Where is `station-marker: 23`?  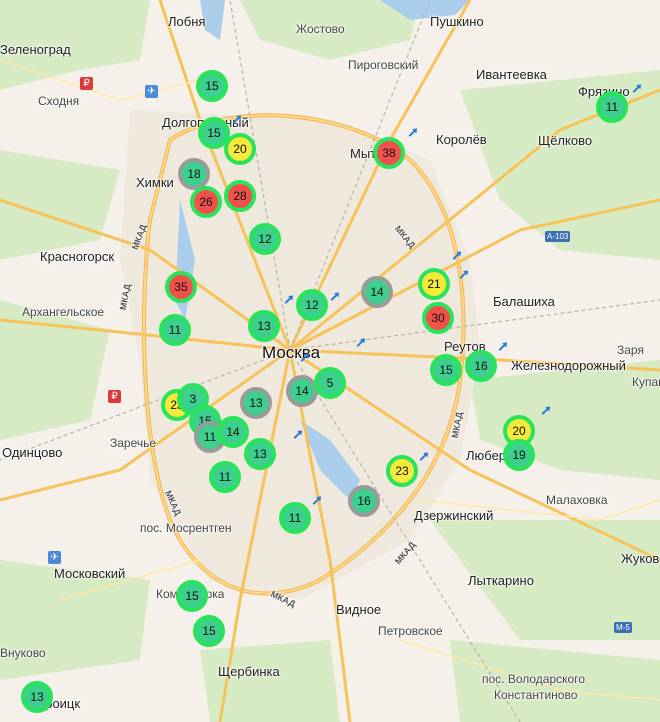 station-marker: 23 is located at coordinates (402, 471).